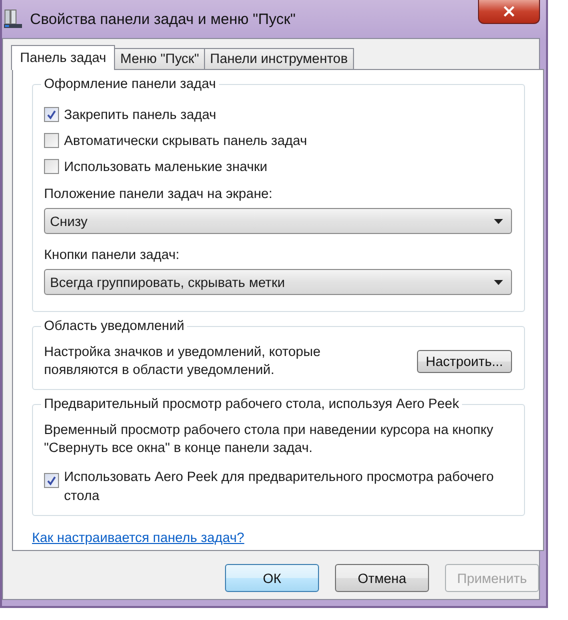  Describe the element at coordinates (166, 167) in the screenshot. I see `checkbox-label: Использовать маленькие значки` at that location.